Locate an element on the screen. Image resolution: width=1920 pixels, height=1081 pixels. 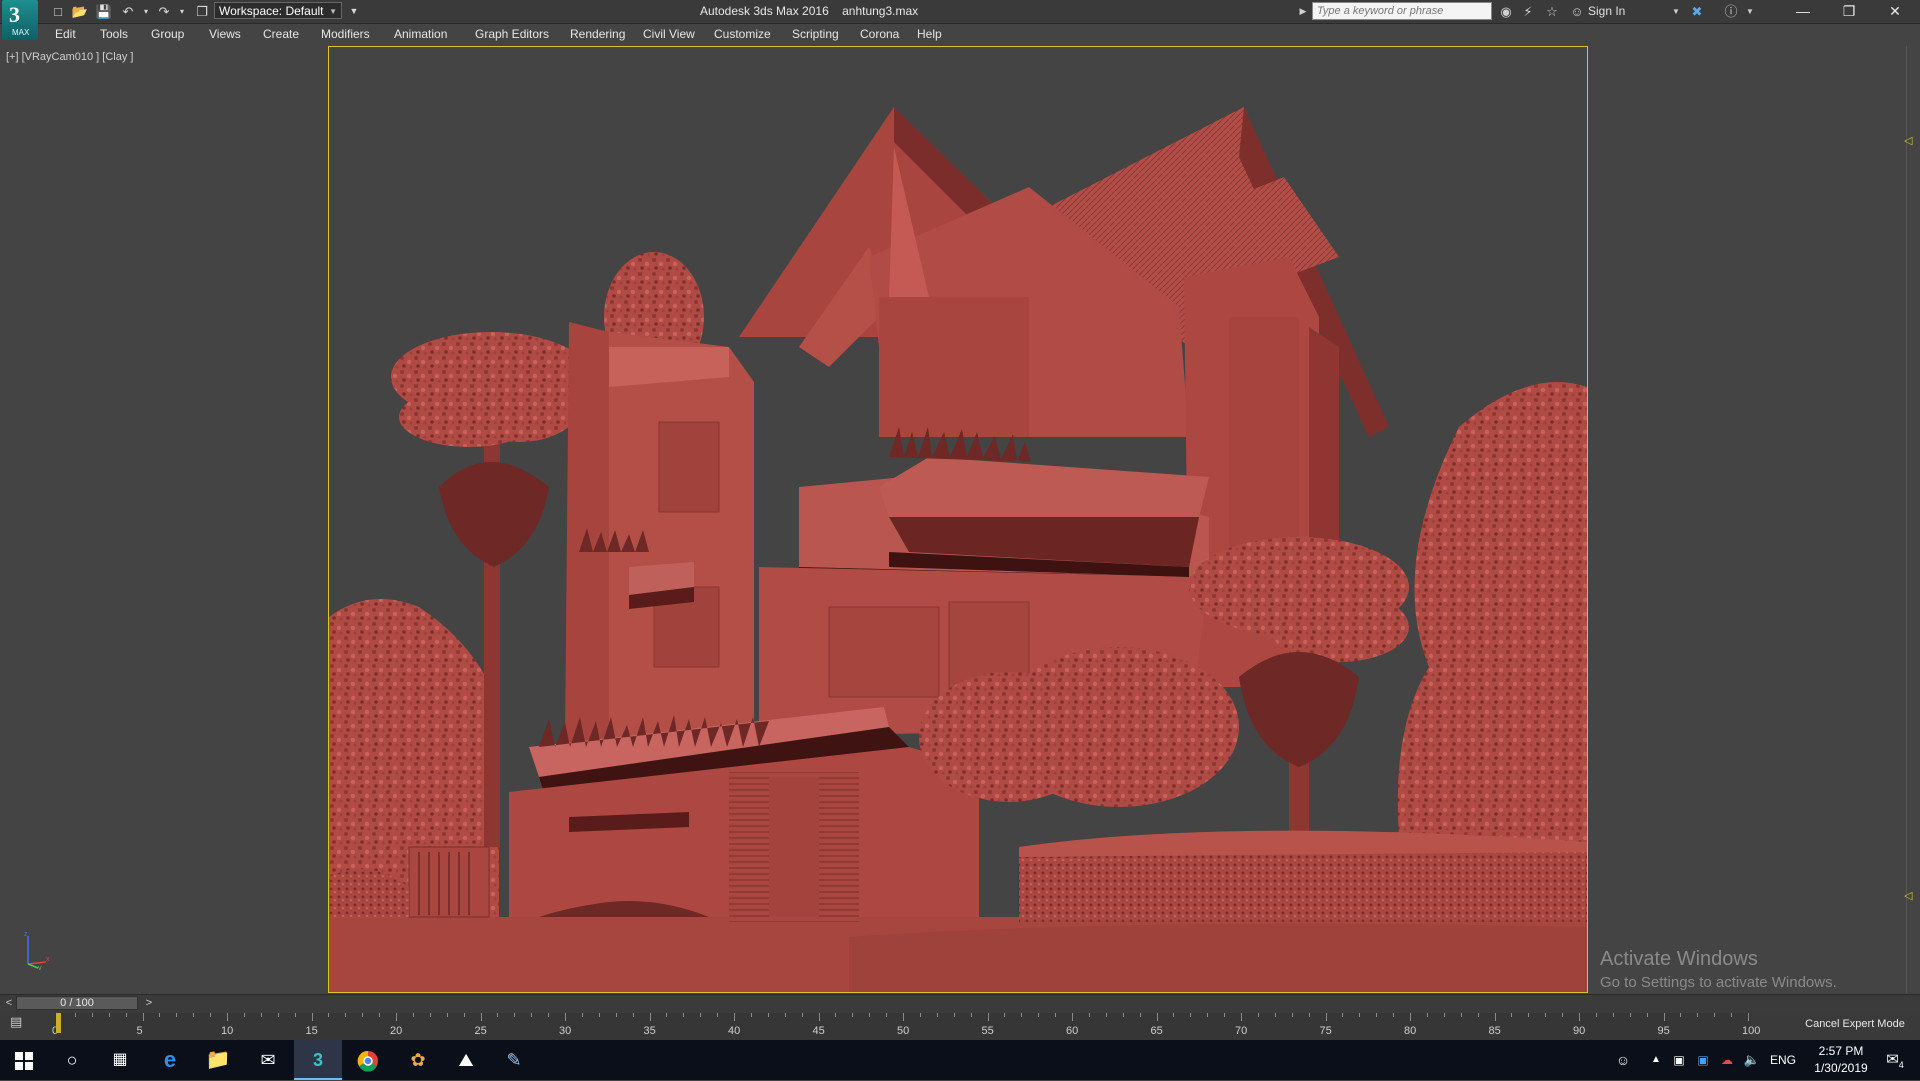
favorites-star-icon: ☆ is located at coordinates (1552, 11).